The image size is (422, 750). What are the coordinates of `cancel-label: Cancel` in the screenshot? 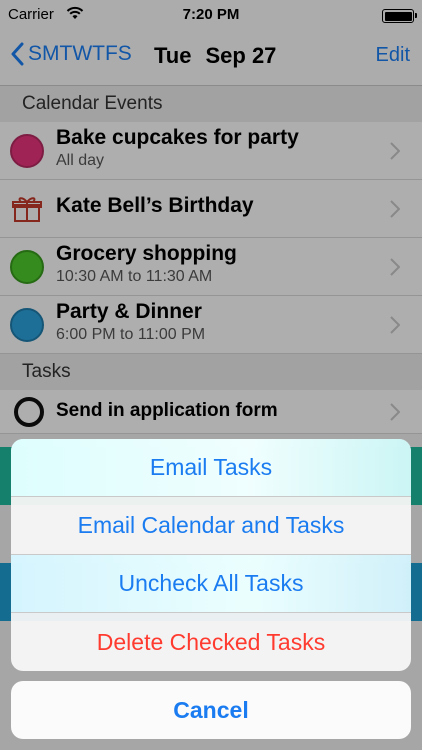 It's located at (211, 709).